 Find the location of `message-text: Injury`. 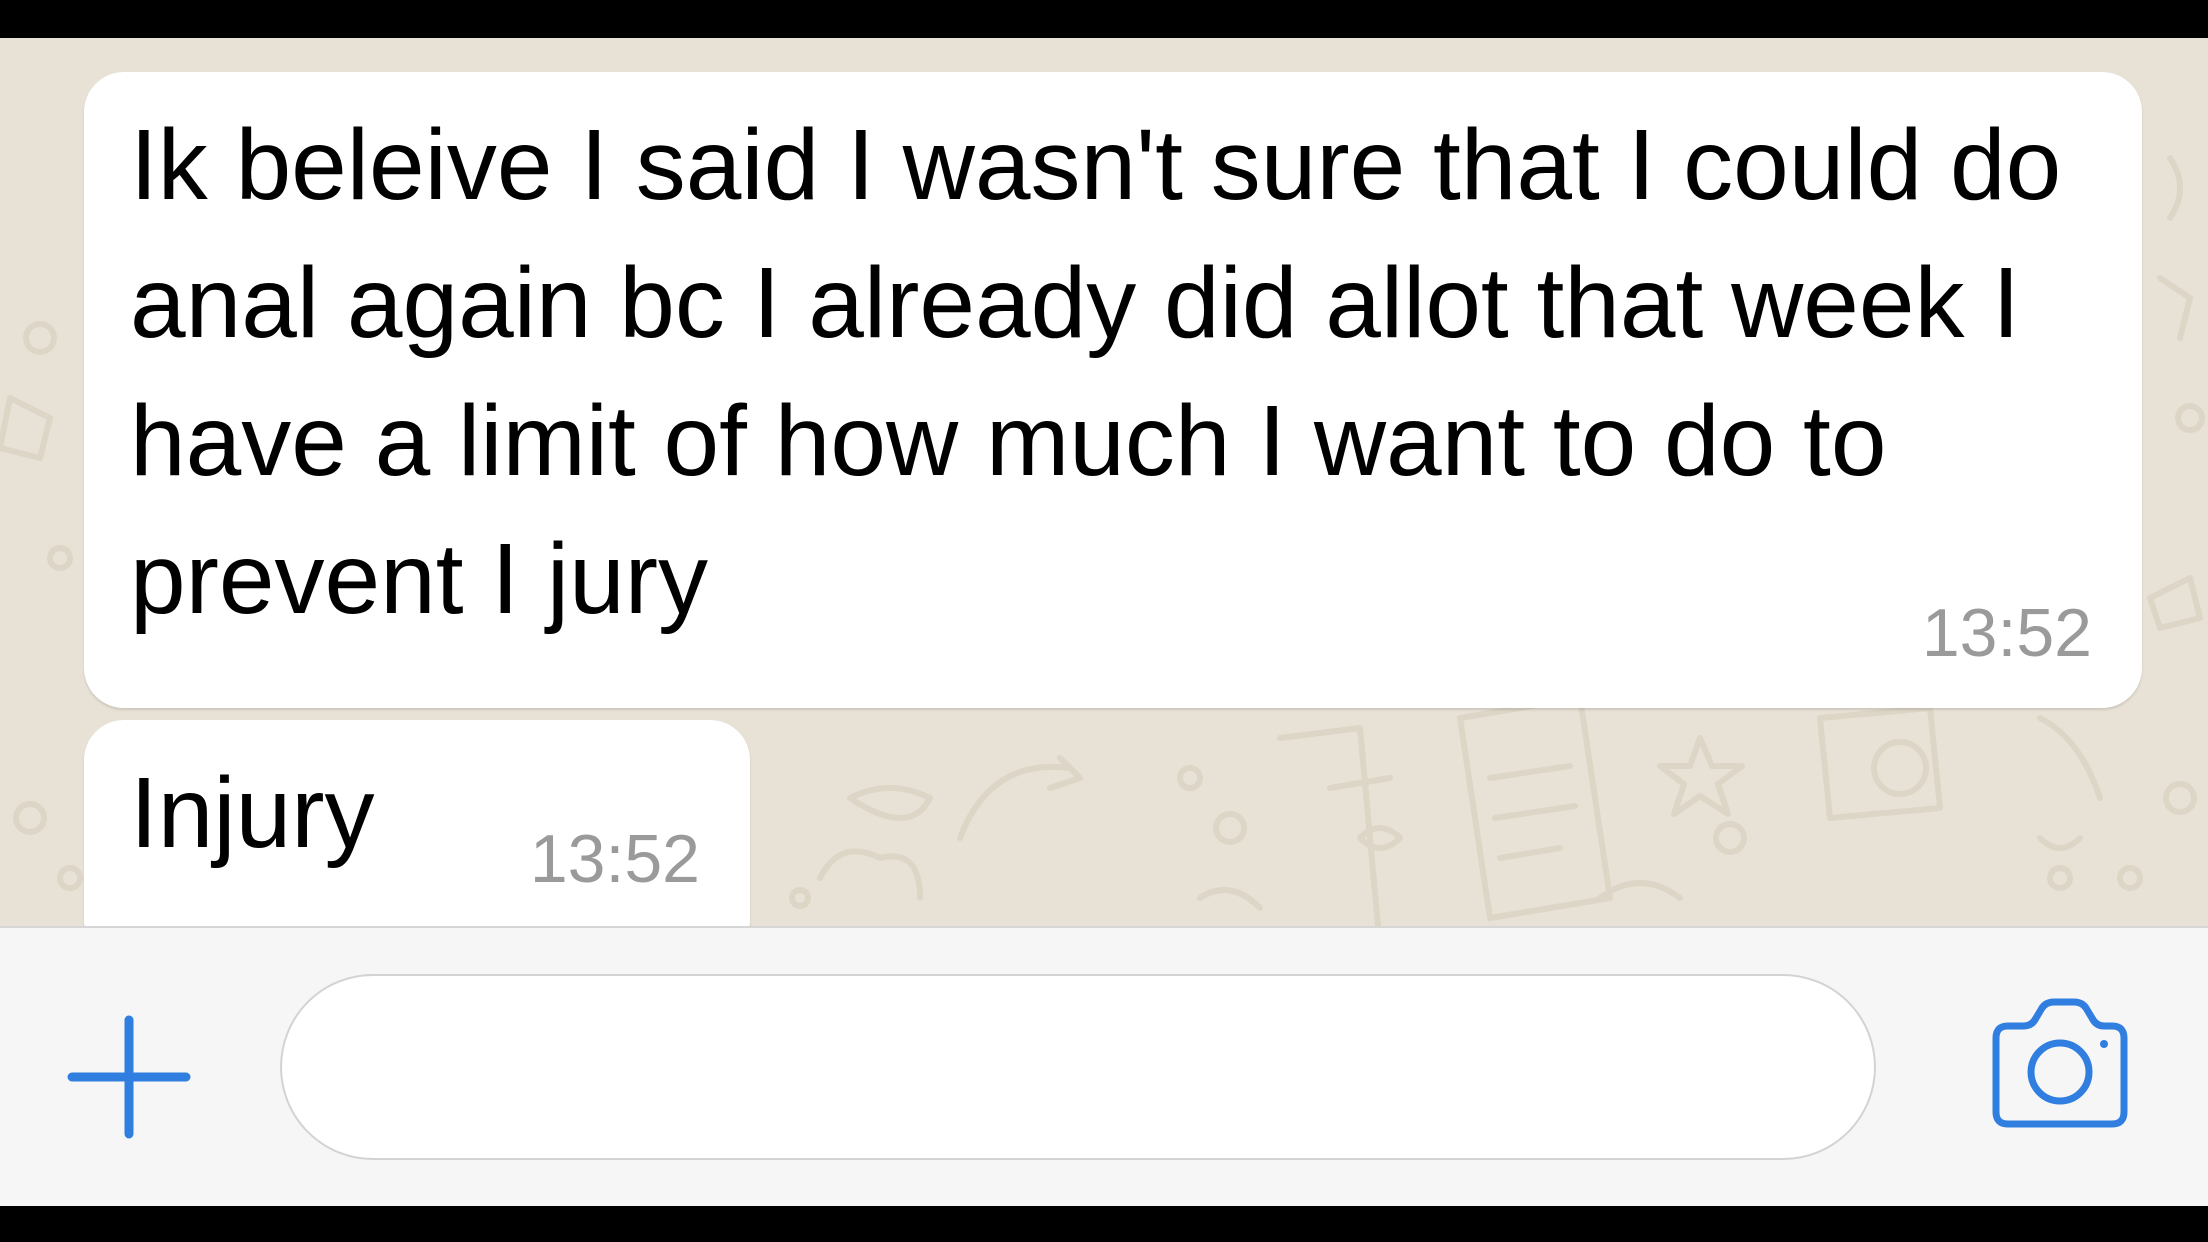

message-text: Injury is located at coordinates (252, 813).